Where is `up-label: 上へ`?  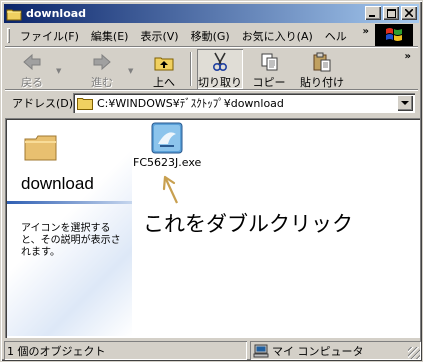
up-label: 上へ is located at coordinates (164, 82).